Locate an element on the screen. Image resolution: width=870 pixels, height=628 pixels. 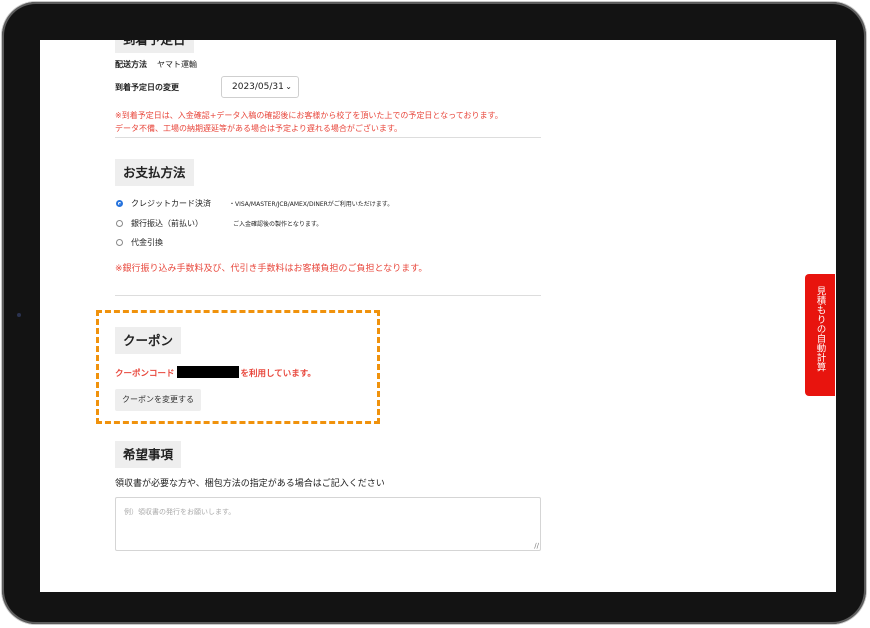
payment-option-credit-note: ・VISA/MASTER/JCB/AMEX/DINERがご利用いただけます。 is located at coordinates (311, 204).